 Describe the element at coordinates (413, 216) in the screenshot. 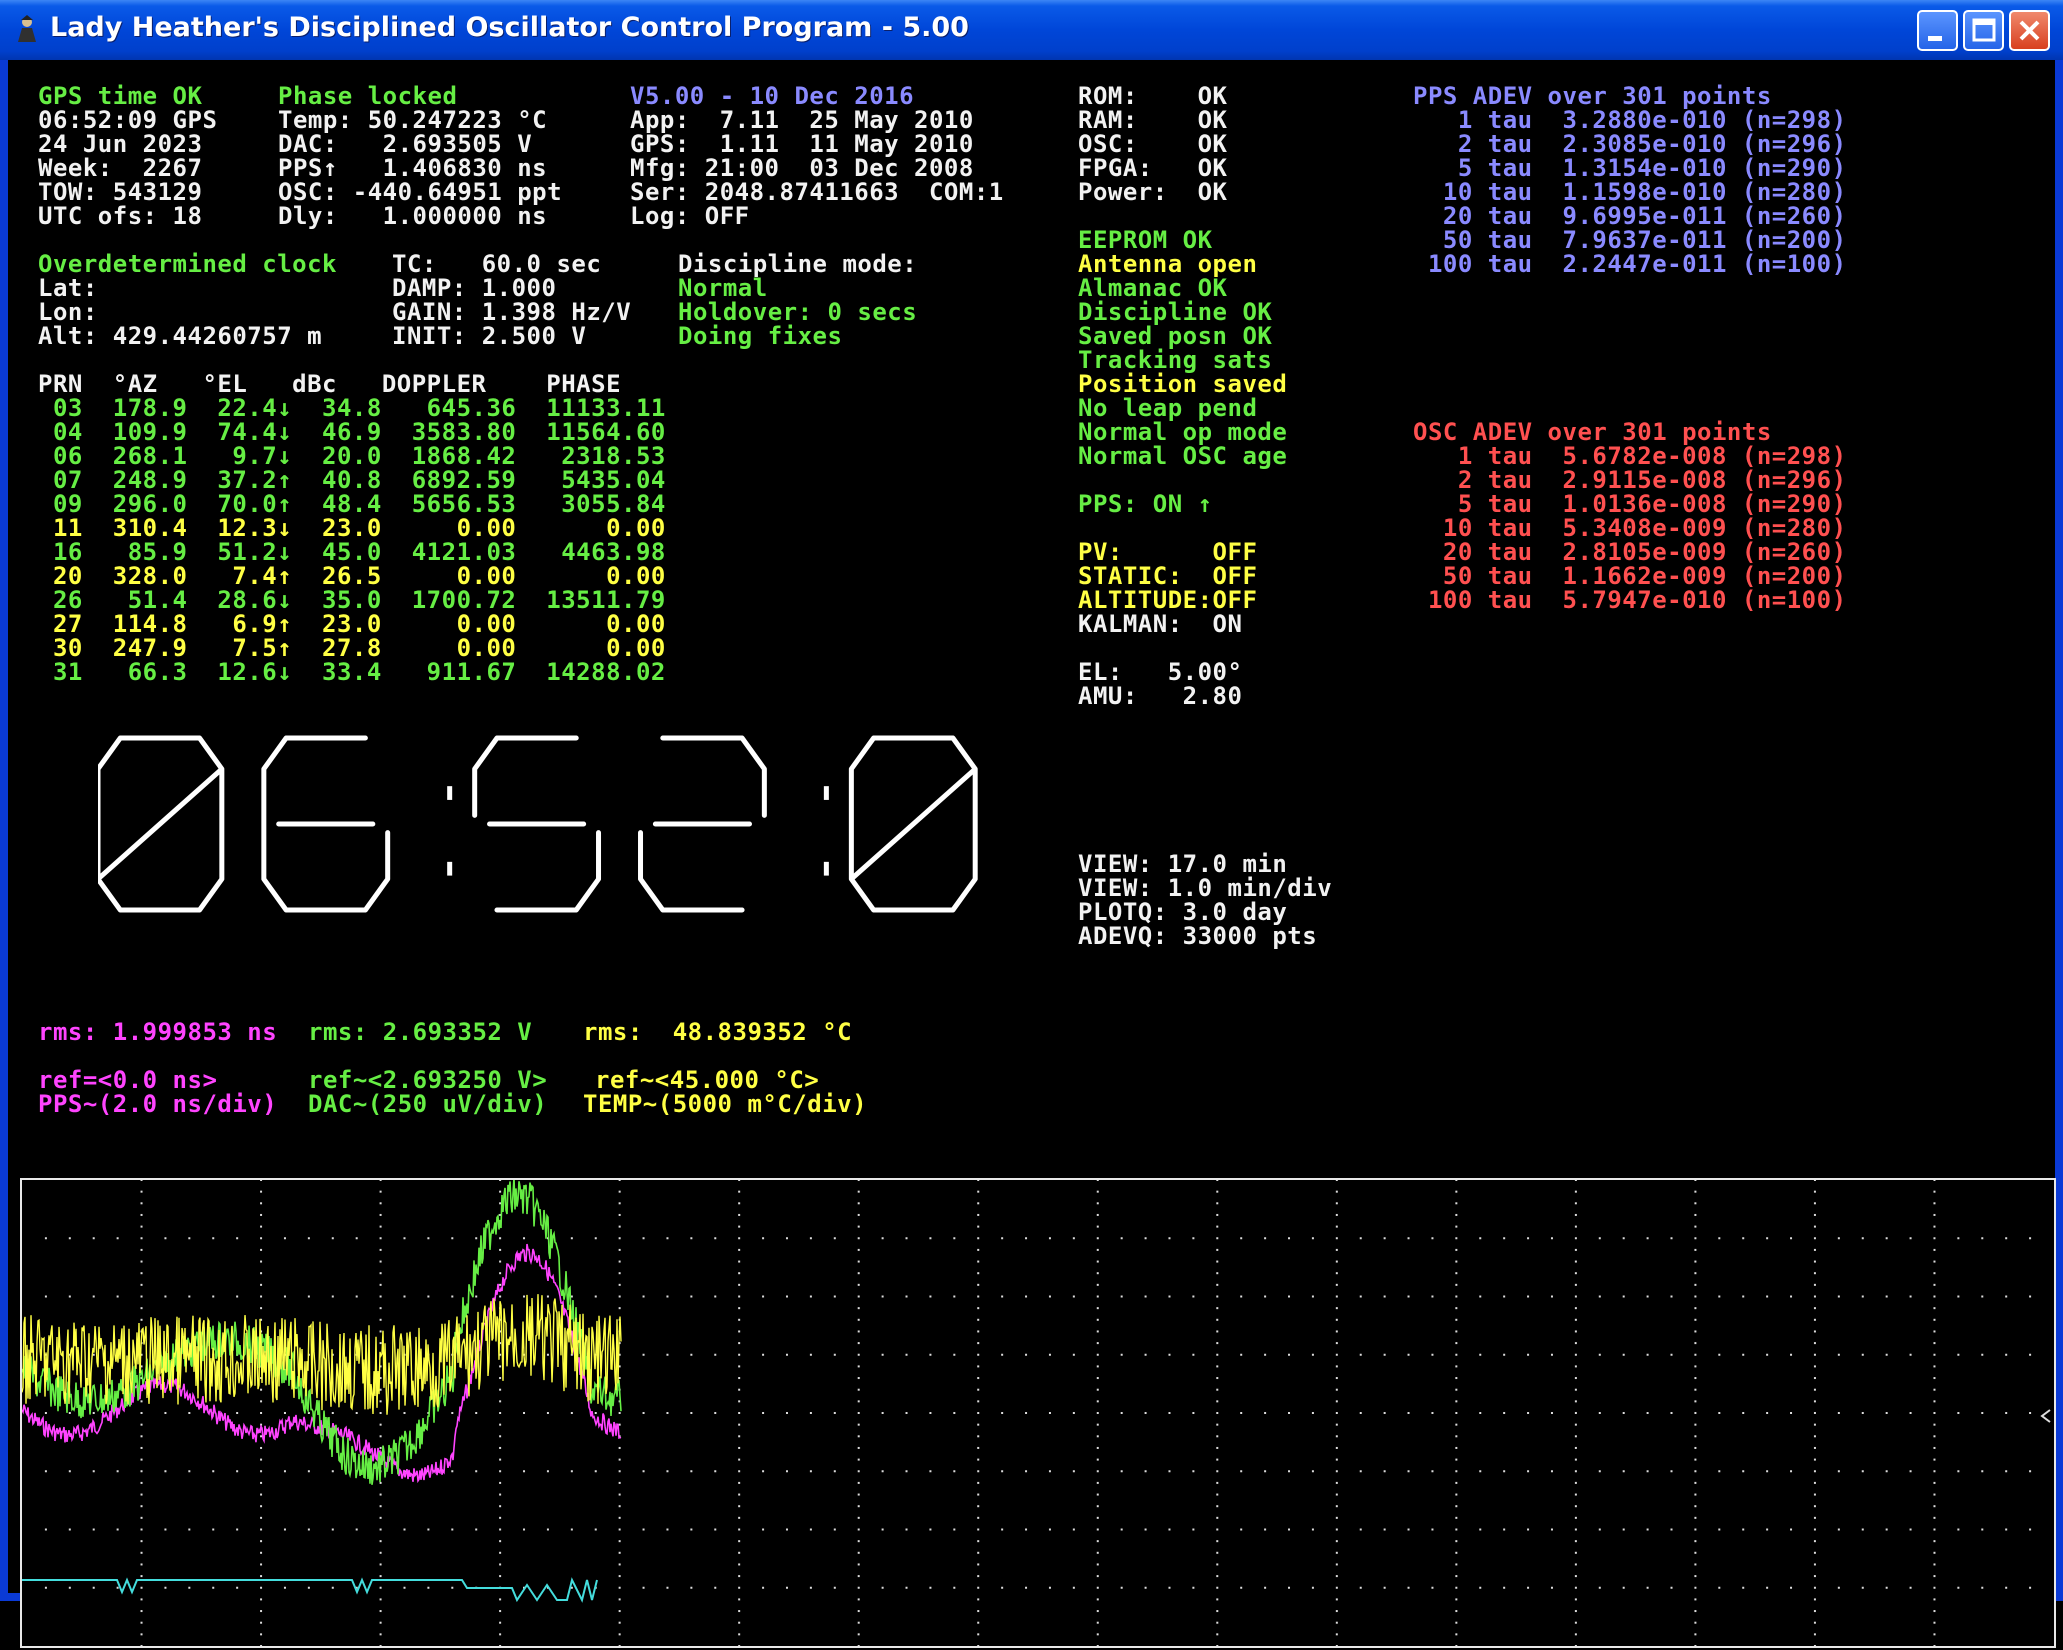

I see `cable-delay: Dly: 1.000000 ns` at that location.